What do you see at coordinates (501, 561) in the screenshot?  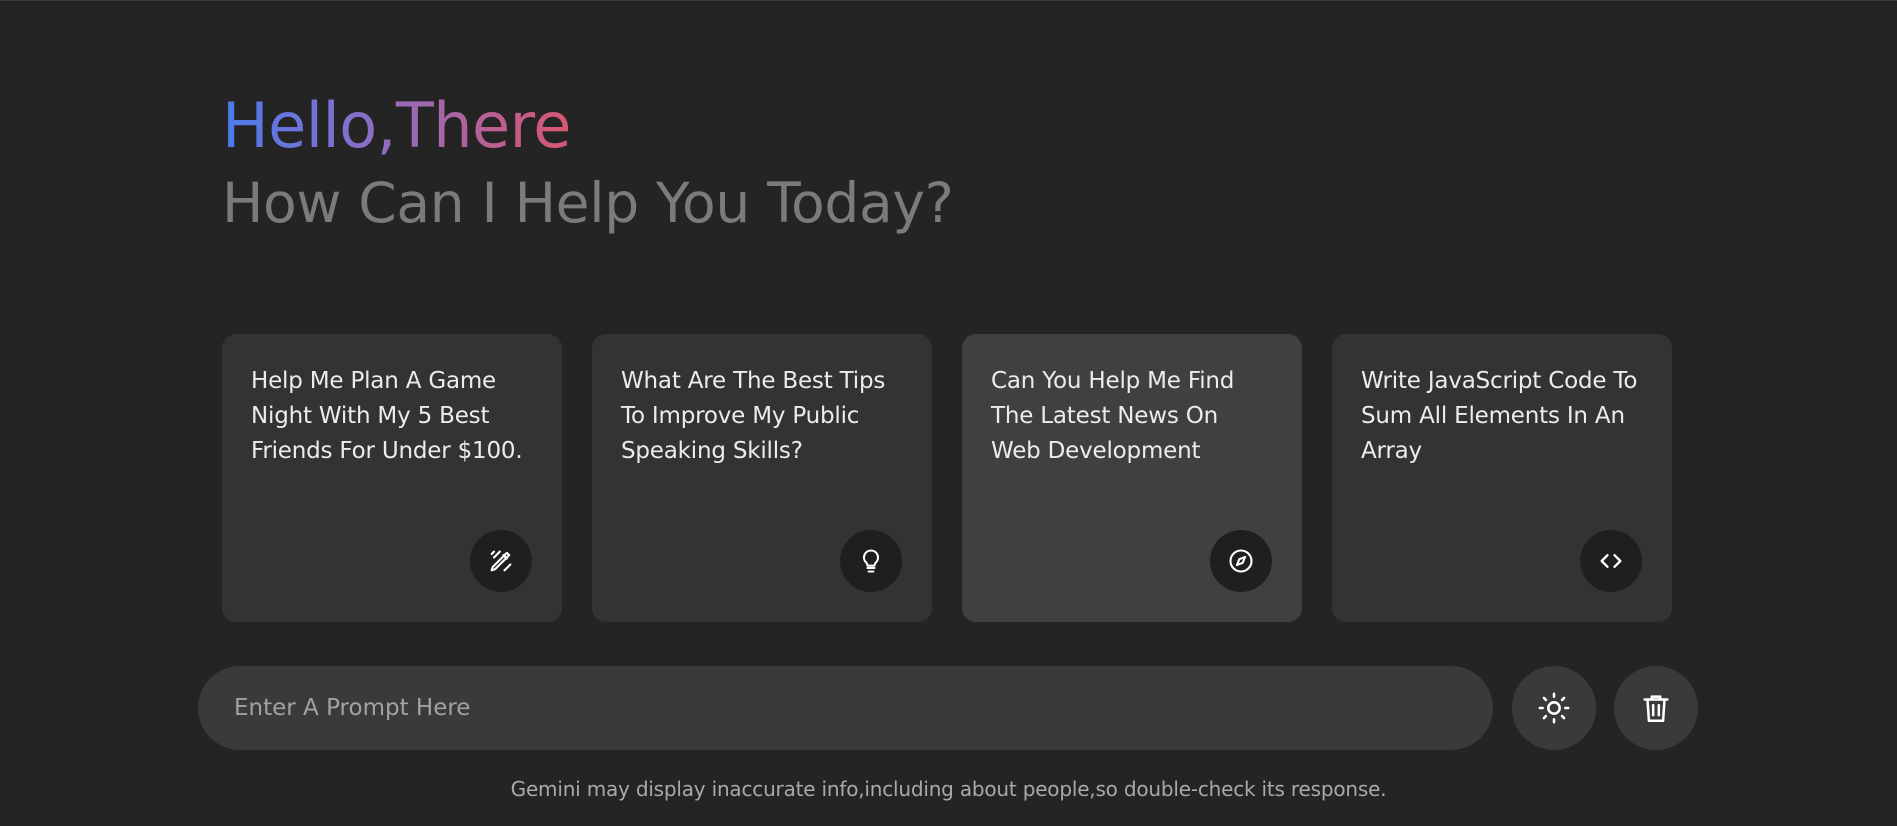 I see `magic-pen-icon` at bounding box center [501, 561].